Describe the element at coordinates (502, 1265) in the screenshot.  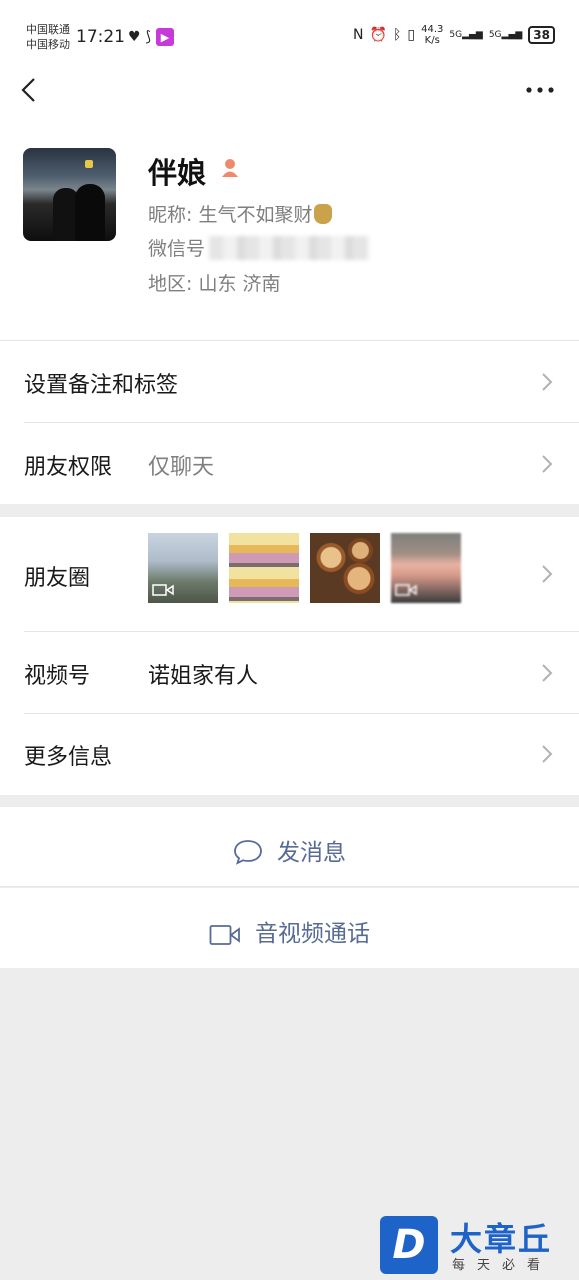
I see `watermark-subtitle: 每天必看` at that location.